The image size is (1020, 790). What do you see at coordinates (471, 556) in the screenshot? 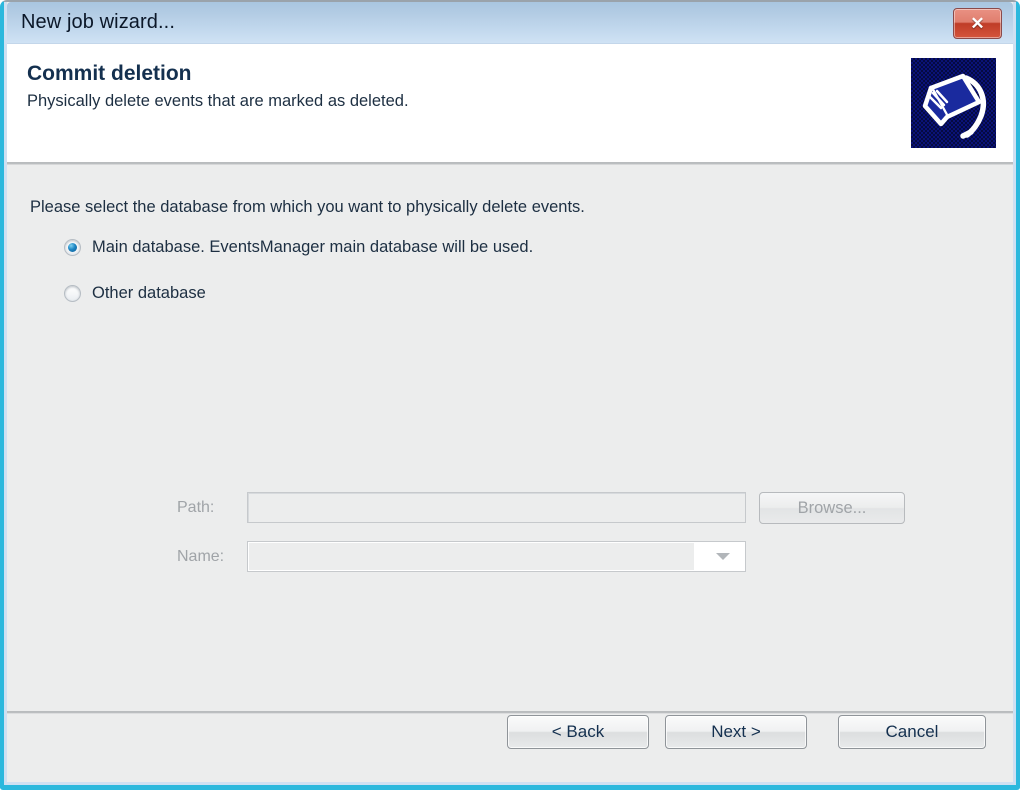
I see `name-combobox-value` at bounding box center [471, 556].